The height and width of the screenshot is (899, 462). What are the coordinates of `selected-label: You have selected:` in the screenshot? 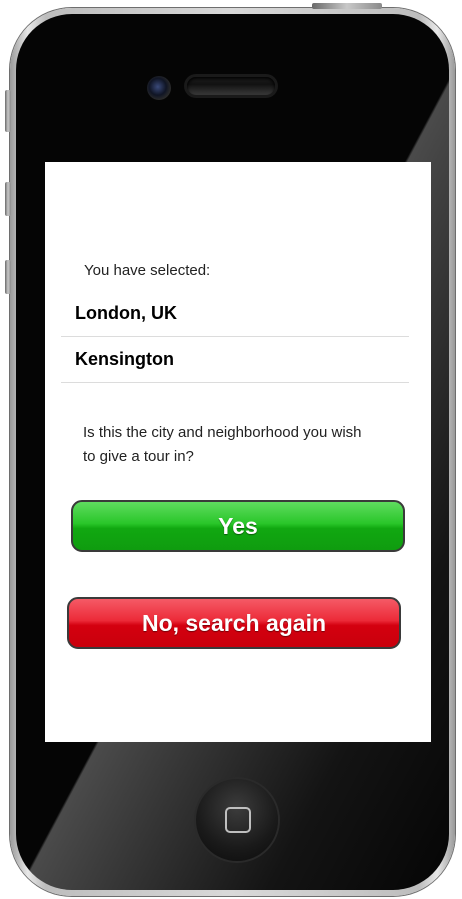 It's located at (147, 270).